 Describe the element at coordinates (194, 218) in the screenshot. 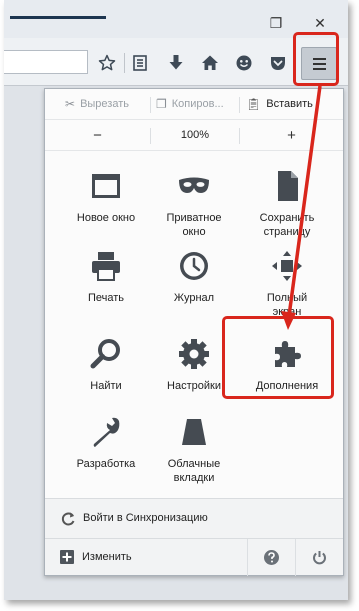

I see `private-window-label-1: Приватное` at that location.